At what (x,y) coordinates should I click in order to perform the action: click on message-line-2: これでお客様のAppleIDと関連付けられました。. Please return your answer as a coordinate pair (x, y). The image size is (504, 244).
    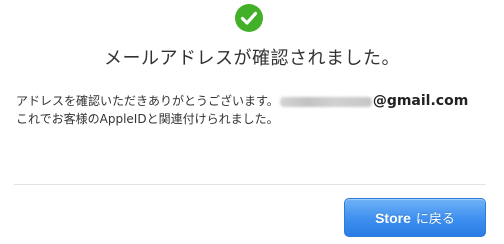
    Looking at the image, I should click on (147, 119).